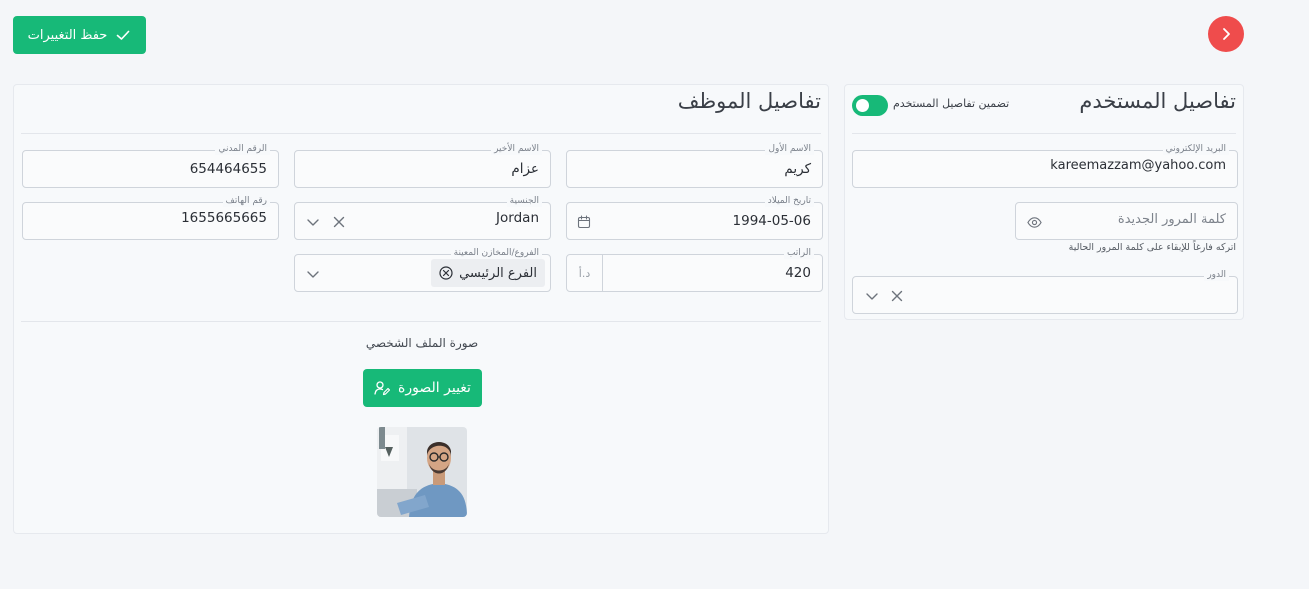  Describe the element at coordinates (524, 201) in the screenshot. I see `nationality-label: الجنسية` at that location.